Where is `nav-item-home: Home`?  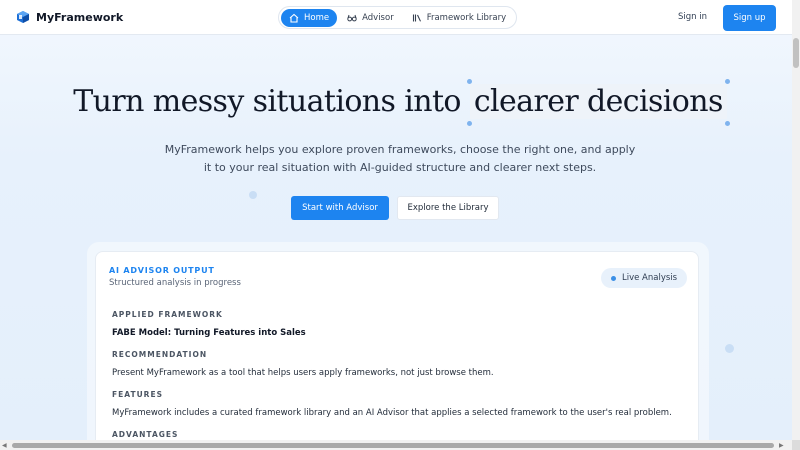
nav-item-home: Home is located at coordinates (309, 17).